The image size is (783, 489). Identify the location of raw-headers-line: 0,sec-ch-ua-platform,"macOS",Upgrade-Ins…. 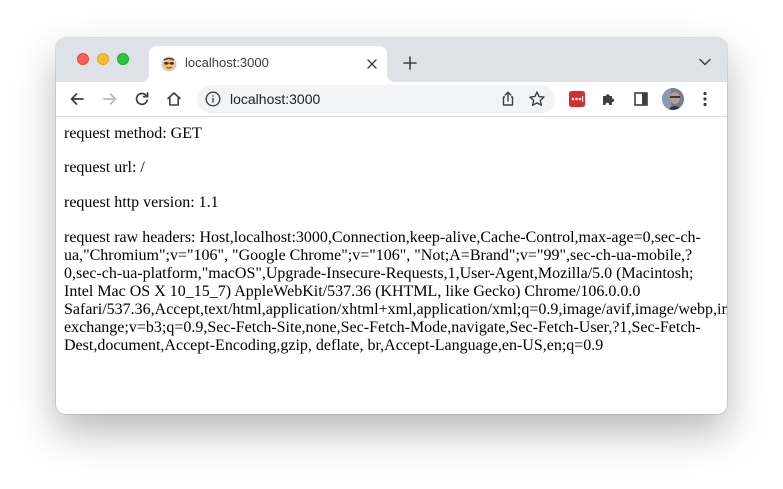
(379, 273).